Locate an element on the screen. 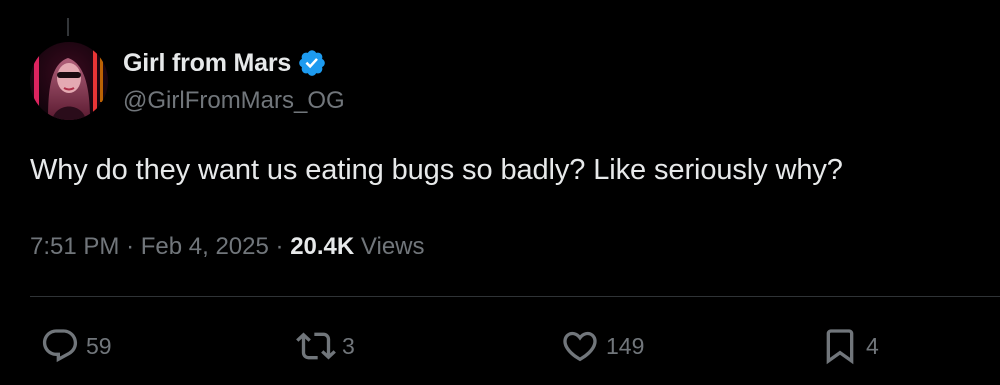 This screenshot has height=385, width=1000. like-button: 149 is located at coordinates (602, 346).